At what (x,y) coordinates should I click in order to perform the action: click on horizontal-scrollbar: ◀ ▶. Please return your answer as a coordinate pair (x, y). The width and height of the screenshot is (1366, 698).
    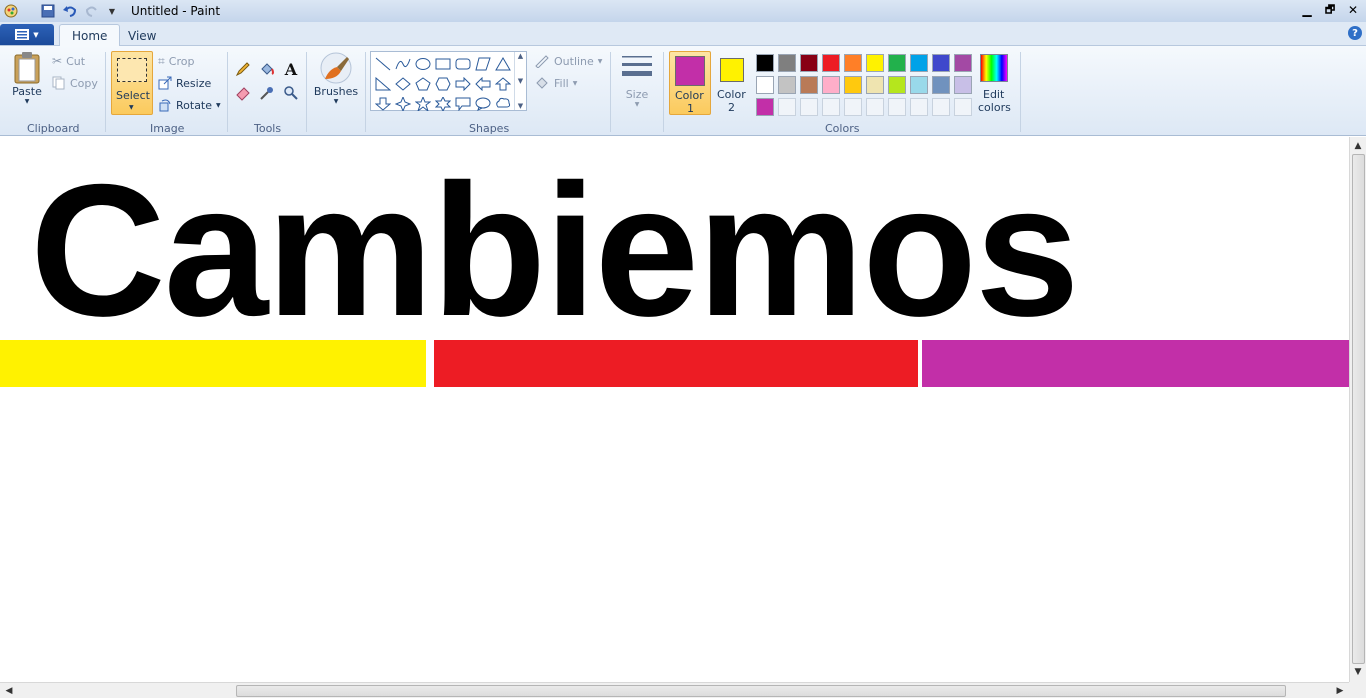
    Looking at the image, I should click on (674, 690).